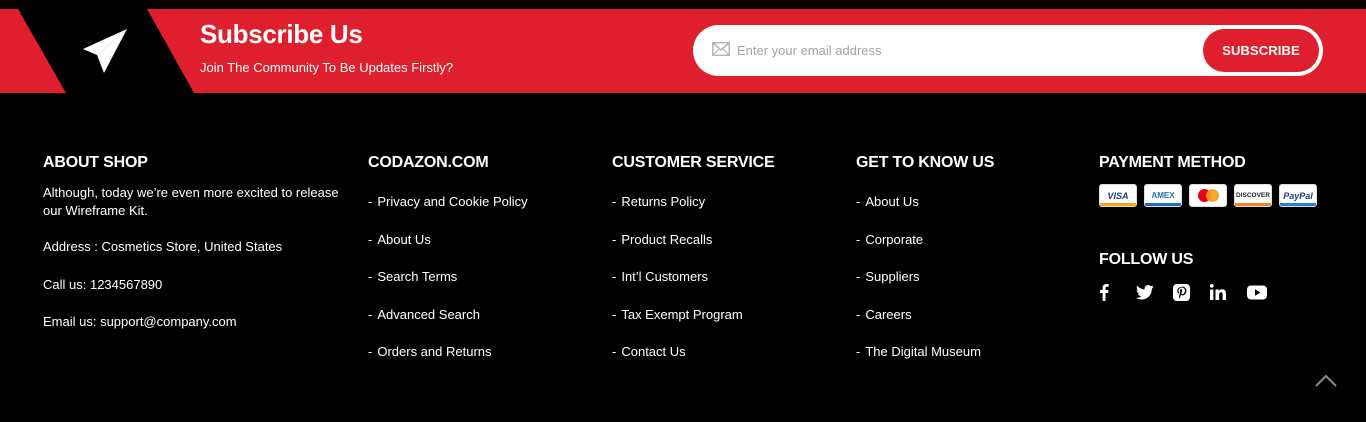  What do you see at coordinates (693, 363) in the screenshot?
I see `footer-link-item: - Contact Us` at bounding box center [693, 363].